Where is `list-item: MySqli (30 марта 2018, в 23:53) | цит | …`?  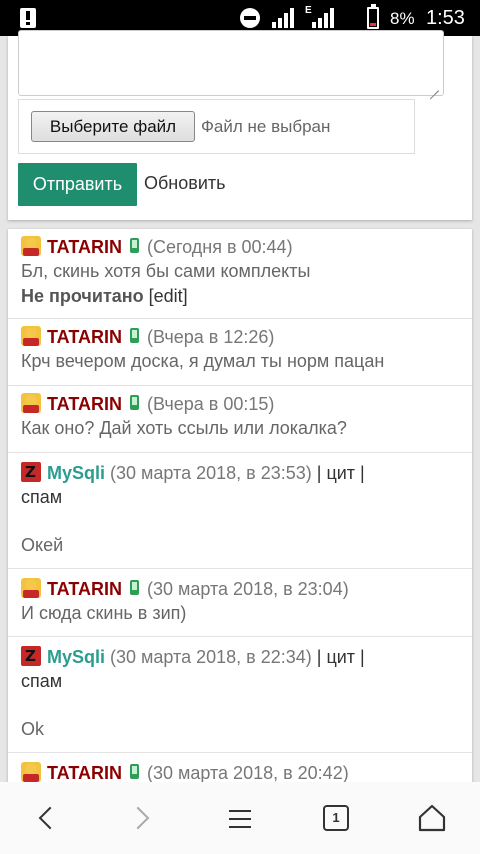
list-item: MySqli (30 марта 2018, в 23:53) | цит | … is located at coordinates (240, 511).